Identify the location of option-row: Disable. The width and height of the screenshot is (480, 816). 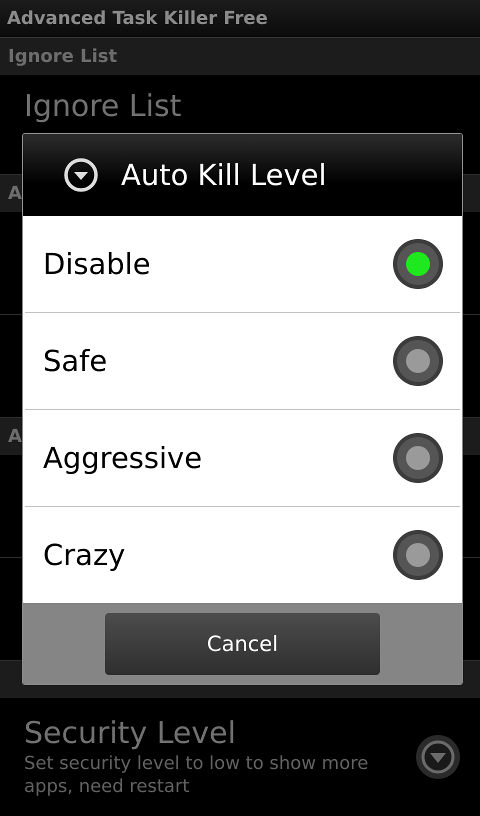
(242, 264).